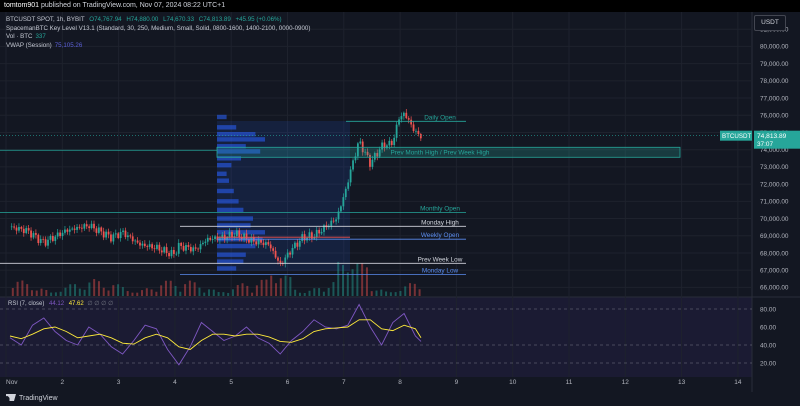 The image size is (800, 406). Describe the element at coordinates (770, 23) in the screenshot. I see `currency-button: USDT` at that location.